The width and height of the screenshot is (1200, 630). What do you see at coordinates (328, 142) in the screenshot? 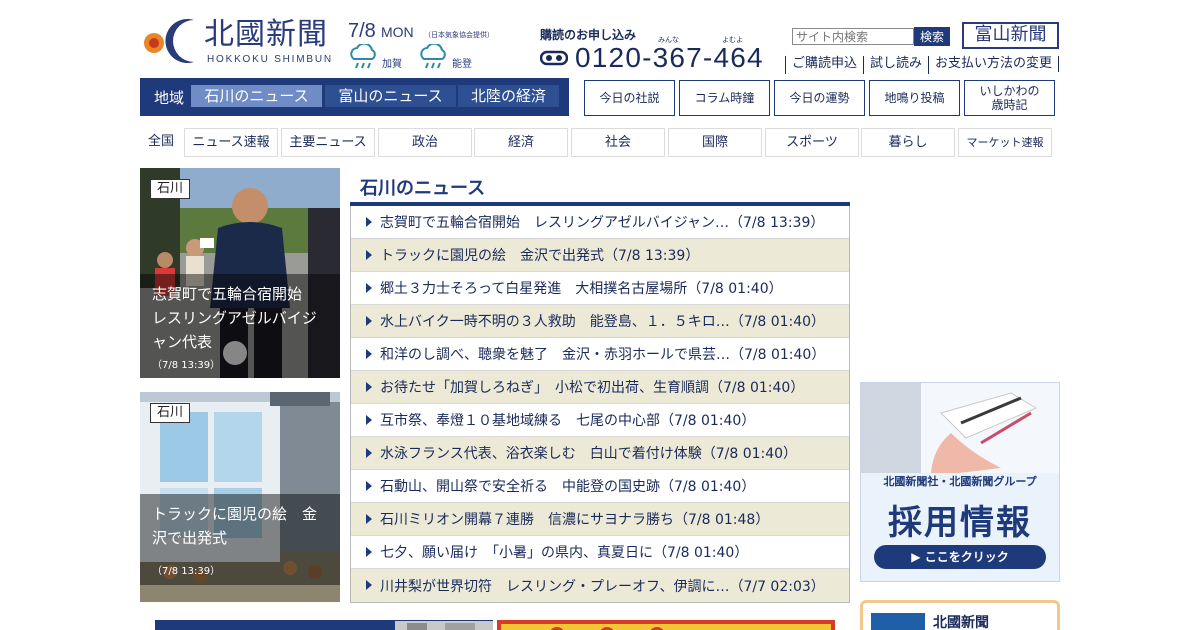
I see `tab-top-news: 主要ニュース` at bounding box center [328, 142].